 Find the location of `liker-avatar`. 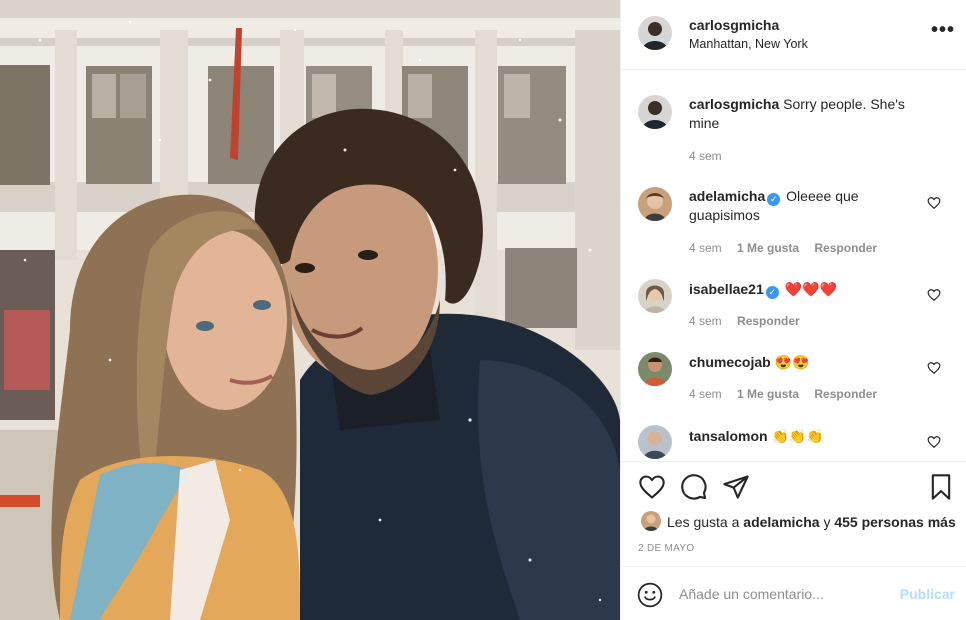

liker-avatar is located at coordinates (651, 521).